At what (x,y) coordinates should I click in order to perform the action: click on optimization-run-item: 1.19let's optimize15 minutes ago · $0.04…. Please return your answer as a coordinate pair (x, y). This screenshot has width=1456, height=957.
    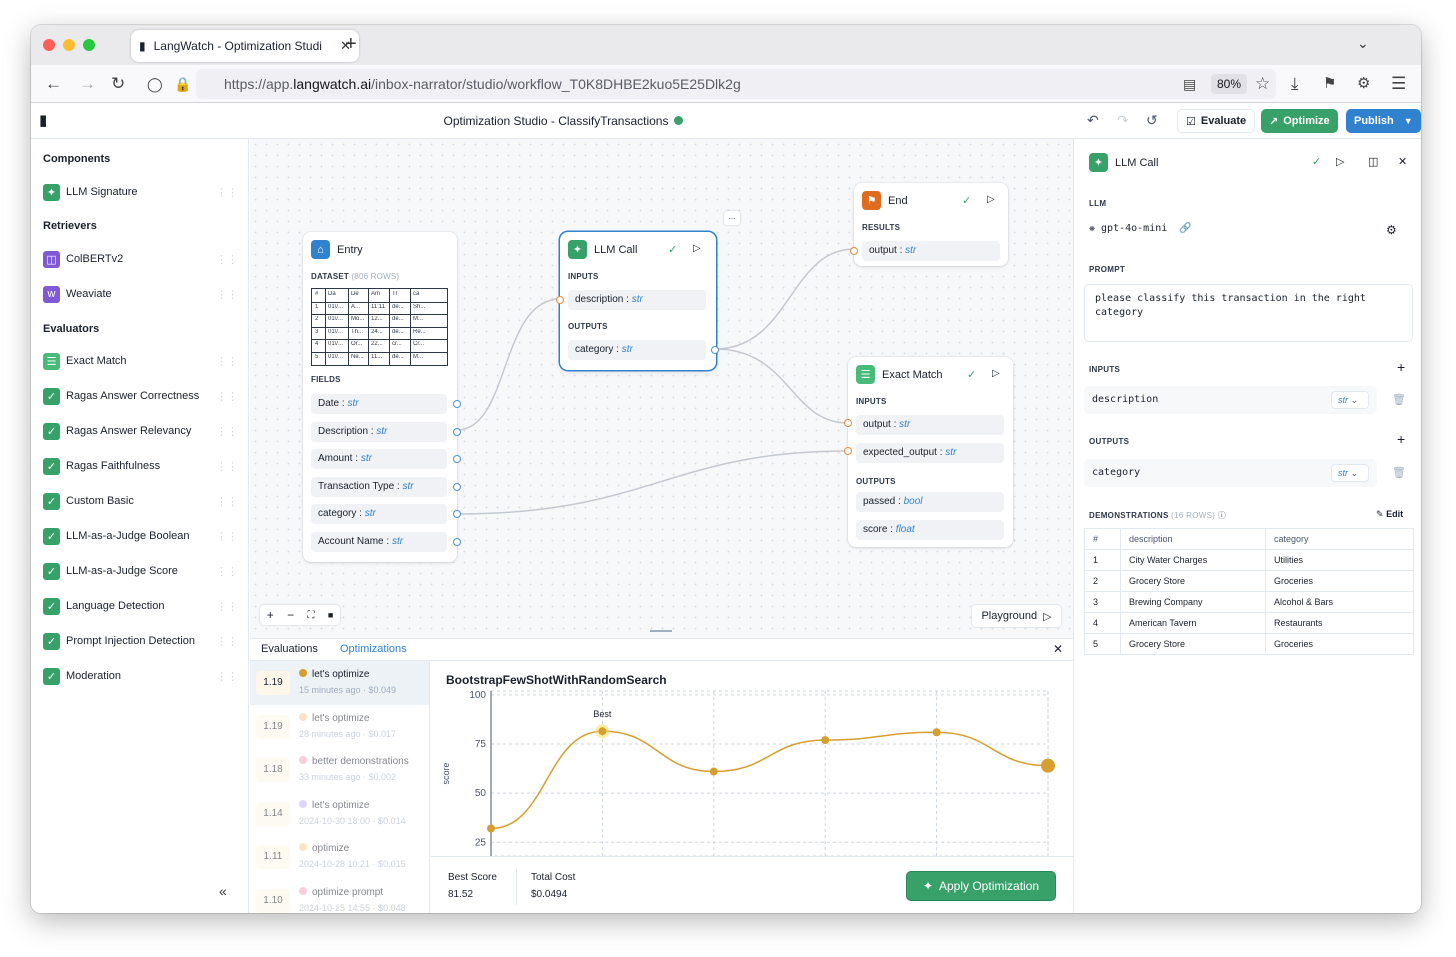
    Looking at the image, I should click on (340, 683).